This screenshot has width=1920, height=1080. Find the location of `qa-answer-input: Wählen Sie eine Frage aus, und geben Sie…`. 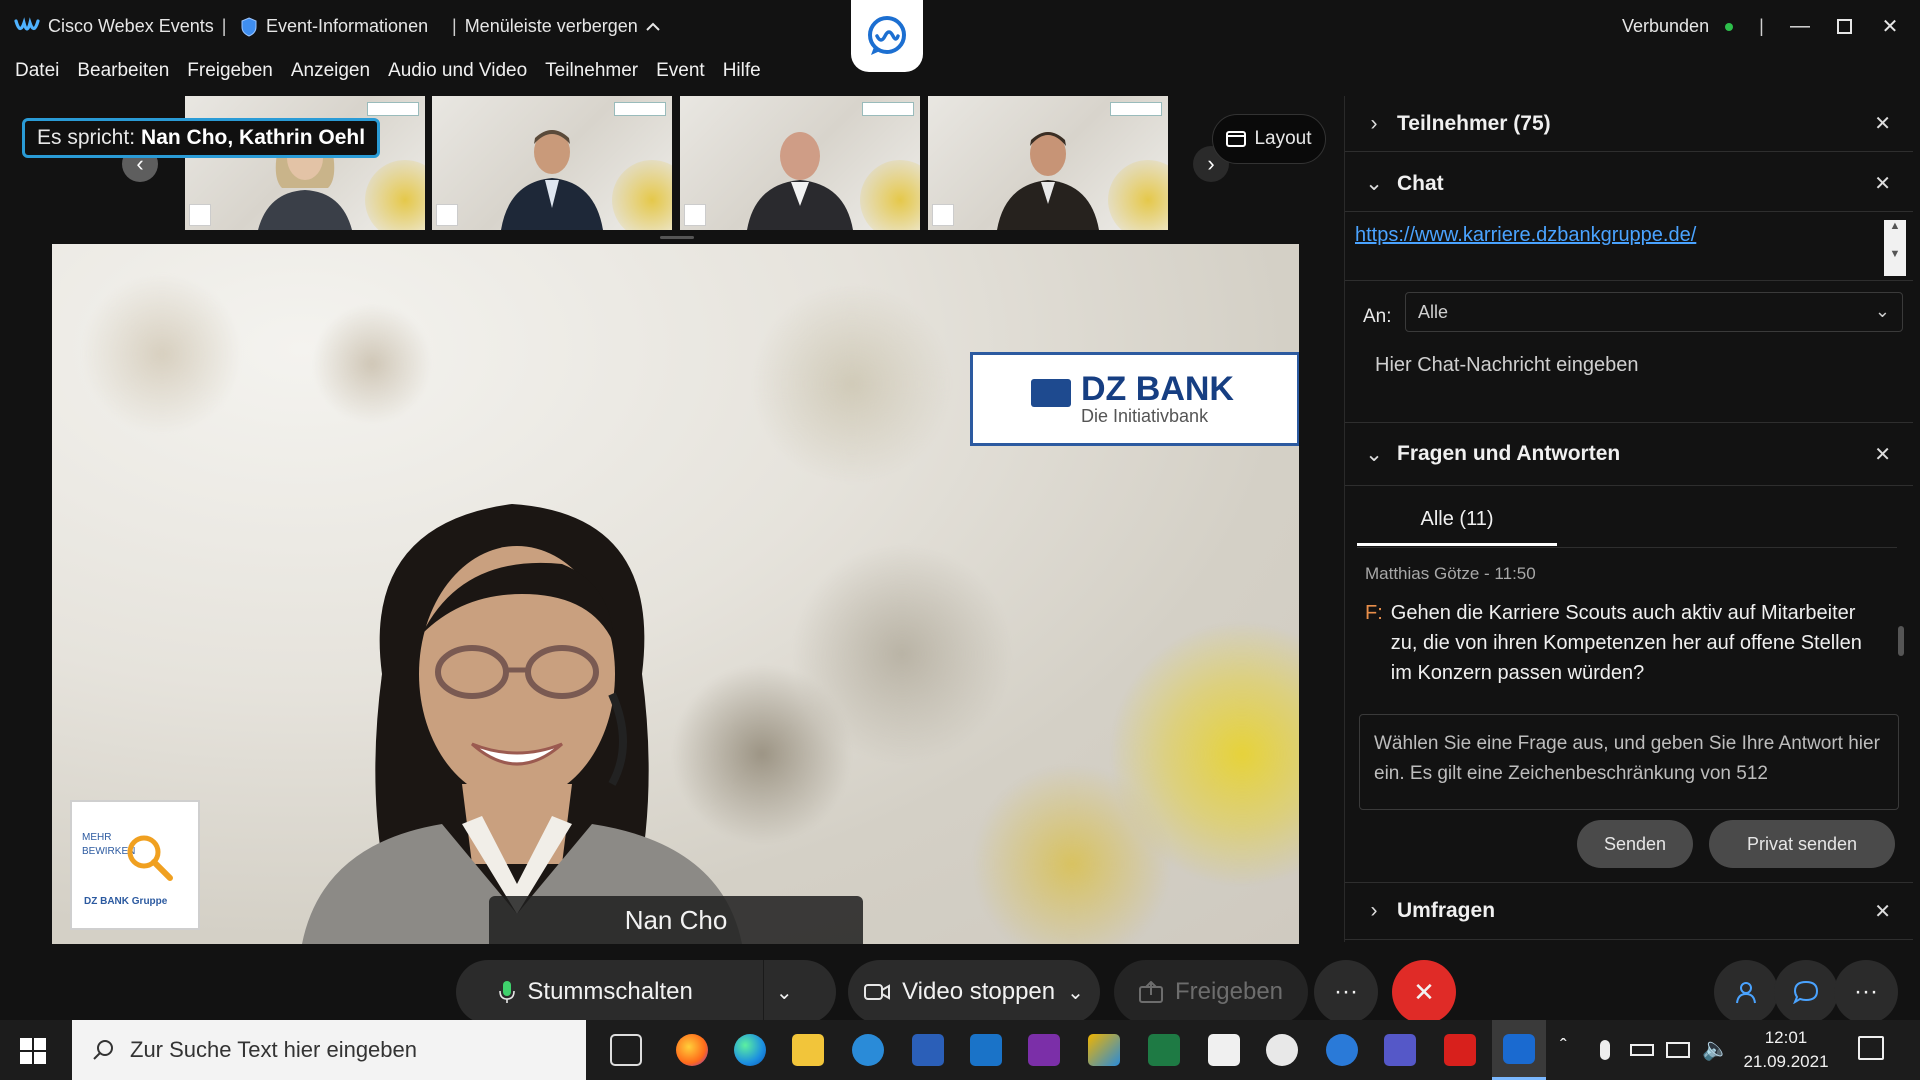

qa-answer-input: Wählen Sie eine Frage aus, und geben Sie… is located at coordinates (1629, 762).